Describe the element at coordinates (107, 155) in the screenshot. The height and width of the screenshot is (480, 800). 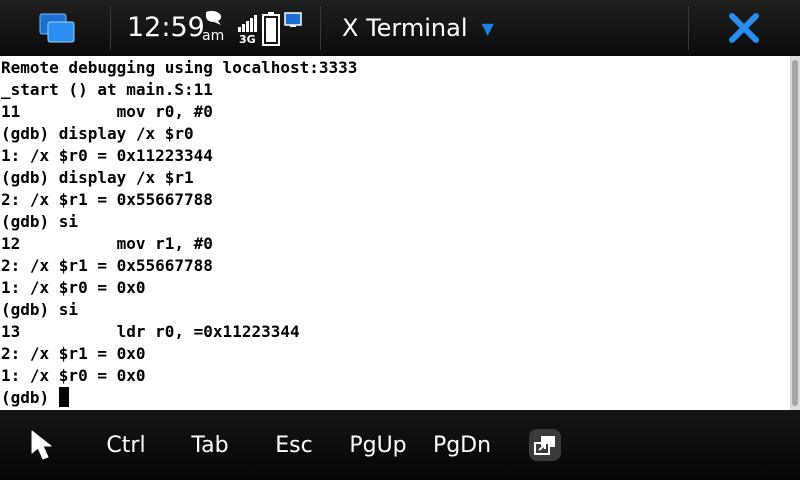
I see `terminal-line: 1: /x $r0 = 0x11223344` at that location.